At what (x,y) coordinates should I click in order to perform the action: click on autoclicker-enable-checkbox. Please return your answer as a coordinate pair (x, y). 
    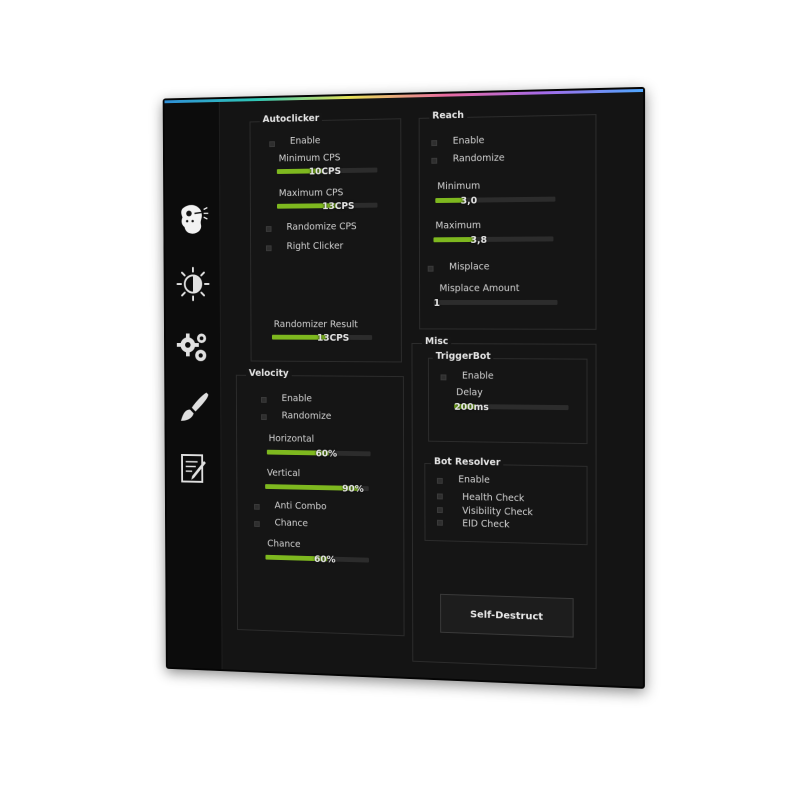
    Looking at the image, I should click on (272, 144).